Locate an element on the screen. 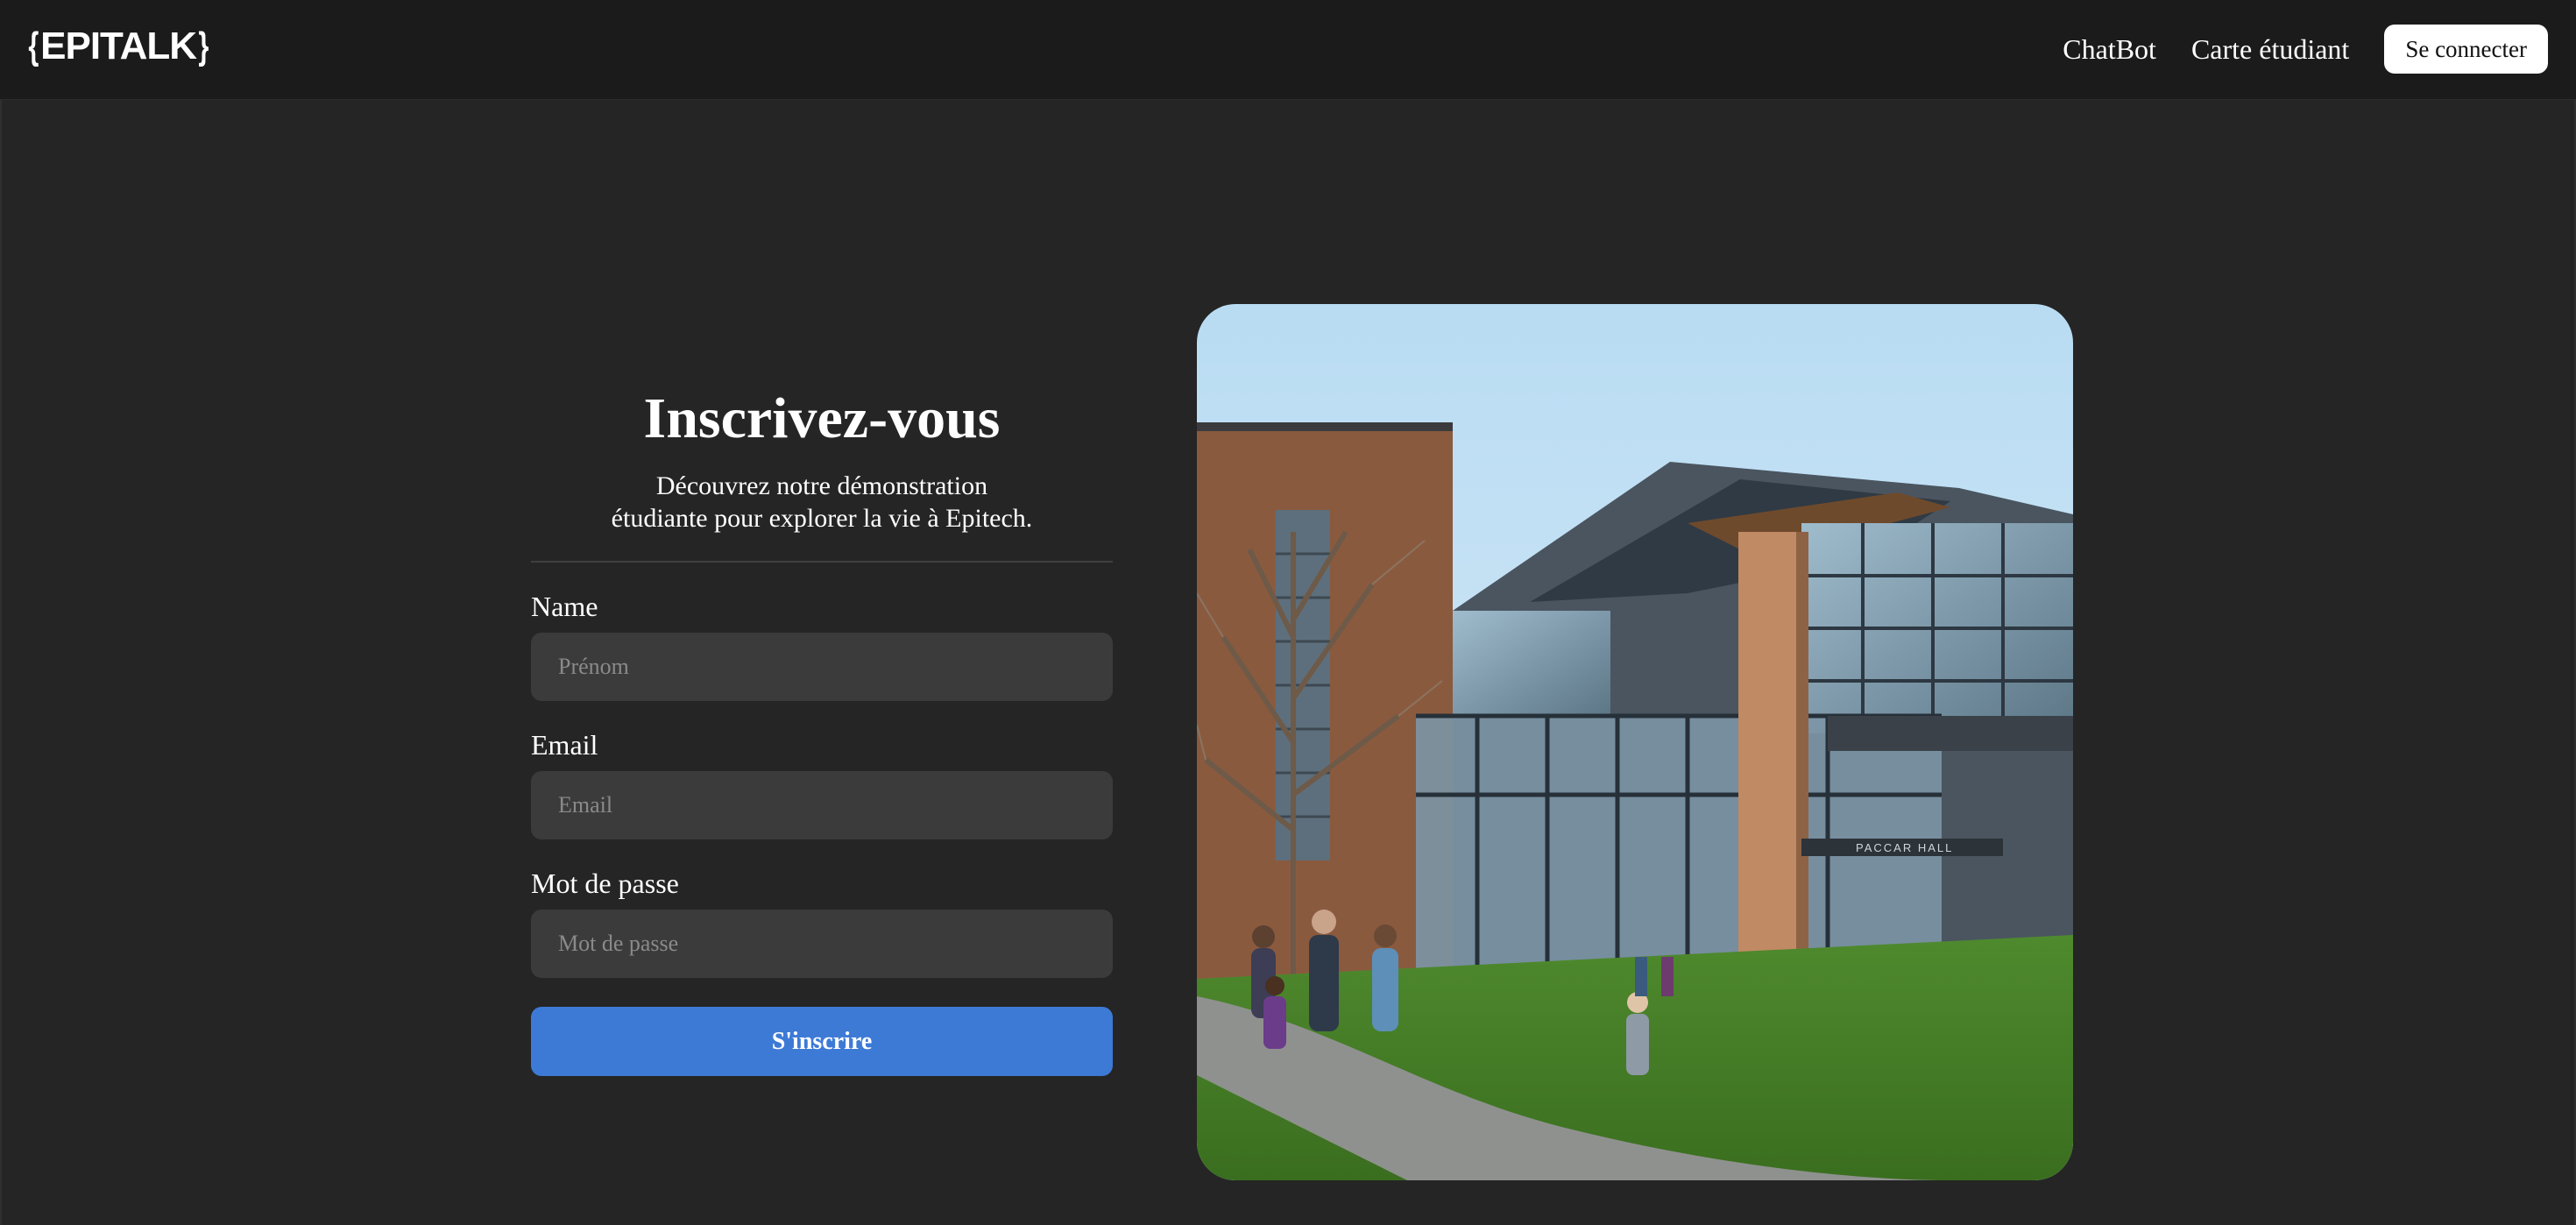 This screenshot has height=1225, width=2576. email-input is located at coordinates (822, 805).